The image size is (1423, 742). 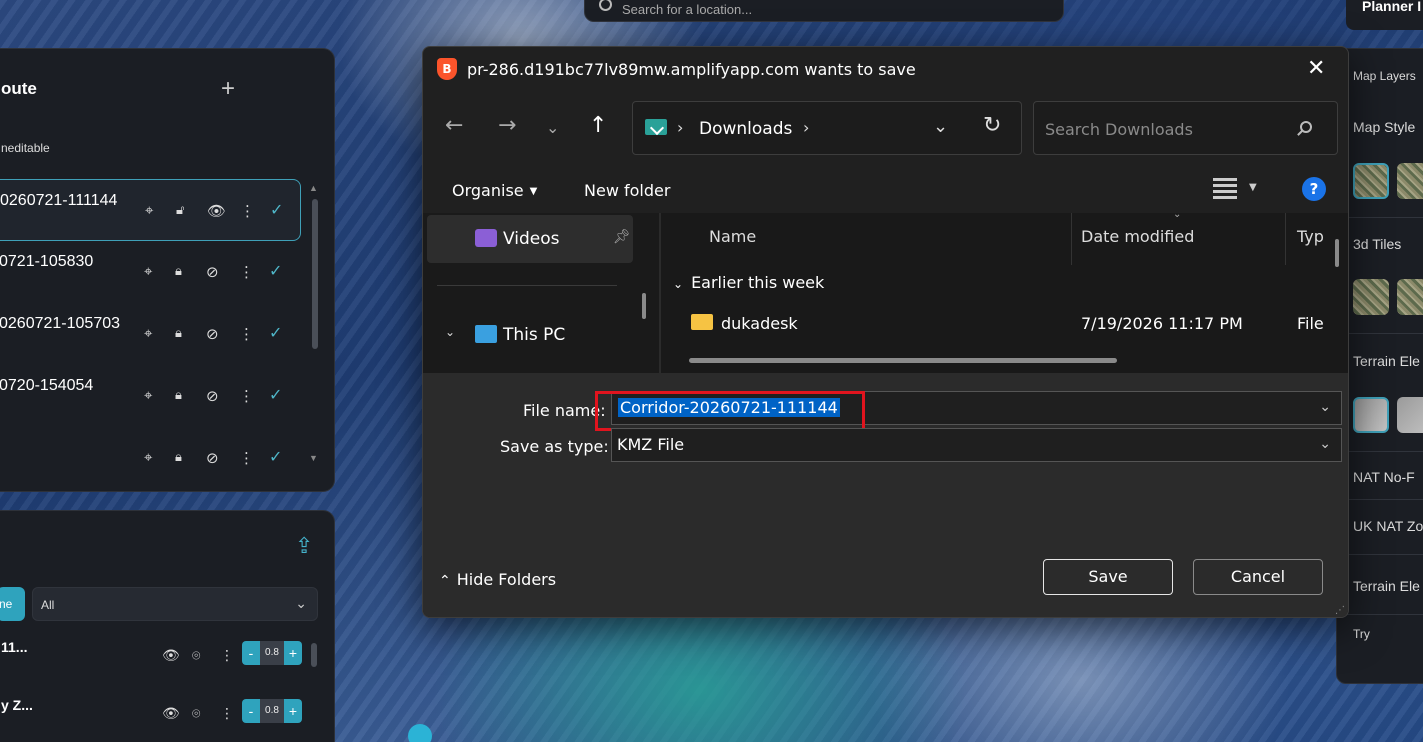 I want to click on organise-button: Organise ▼, so click(x=494, y=190).